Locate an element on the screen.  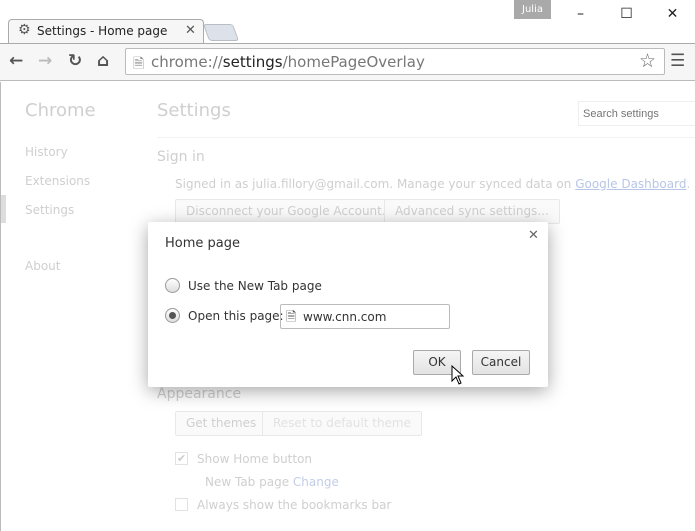
sidebar-selected-indicator is located at coordinates (3, 209).